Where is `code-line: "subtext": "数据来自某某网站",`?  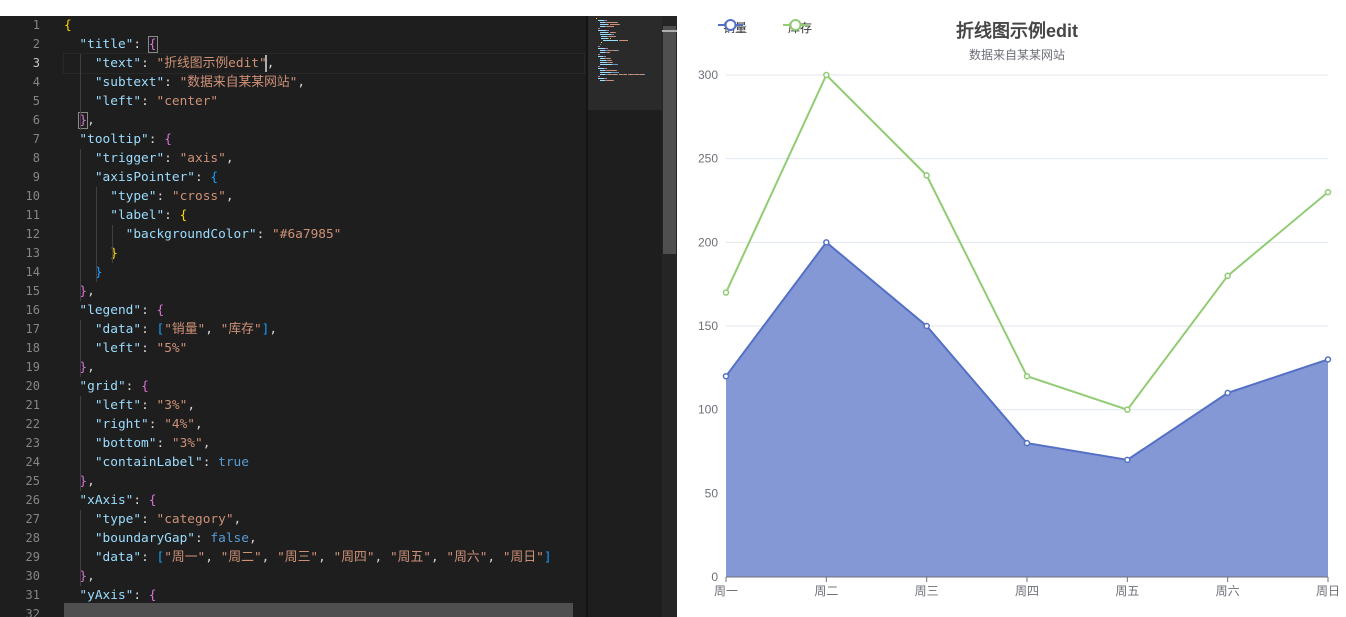 code-line: "subtext": "数据来自某某网站", is located at coordinates (324, 82).